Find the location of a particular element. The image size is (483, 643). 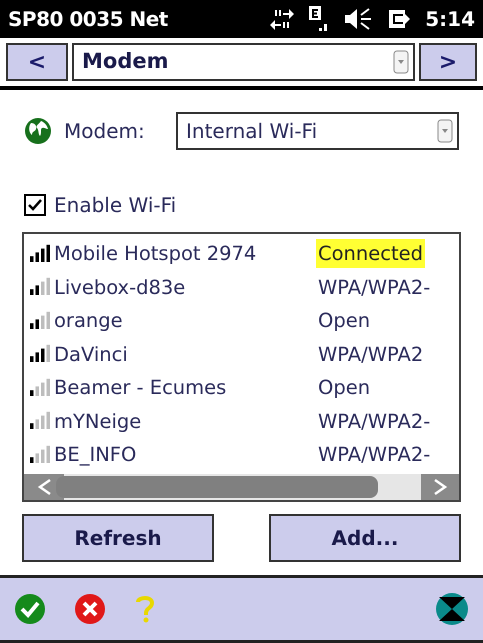

network-name: Livebox-d83e is located at coordinates (120, 287).